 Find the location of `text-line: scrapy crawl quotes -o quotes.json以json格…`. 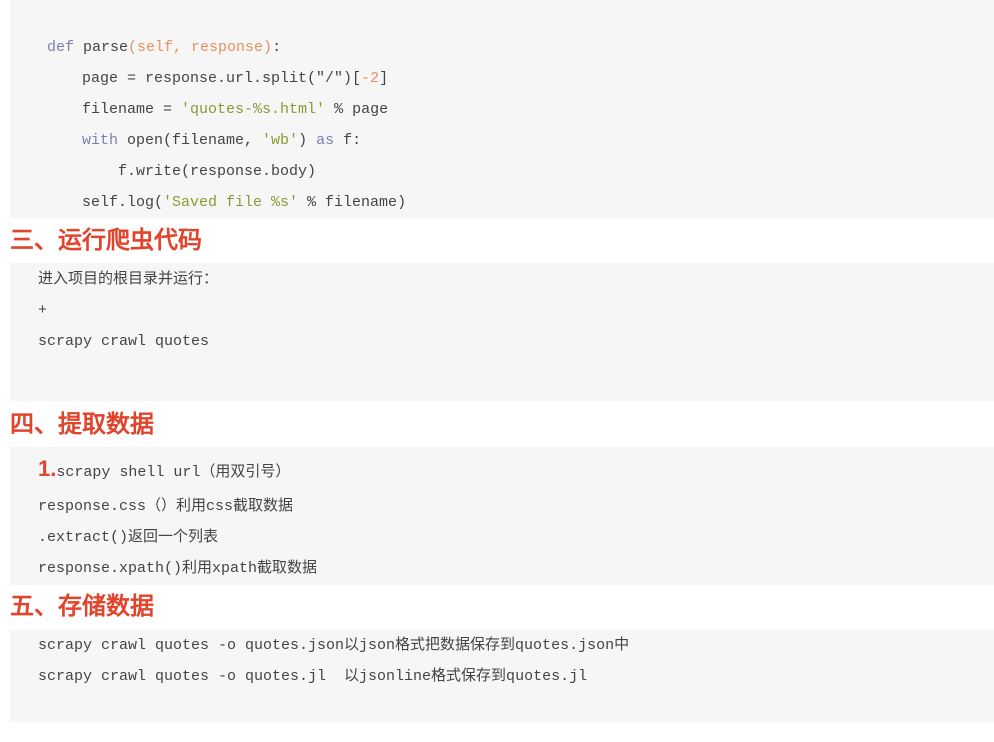

text-line: scrapy crawl quotes -o quotes.json以json格… is located at coordinates (334, 645).